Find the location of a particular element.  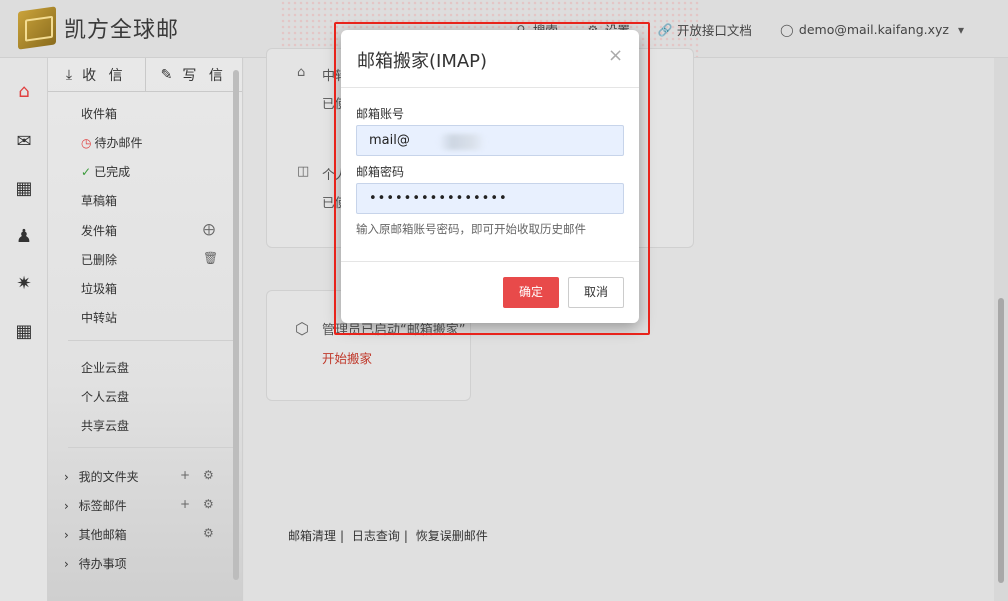

sidebar-item-drafts: 草稿箱 is located at coordinates (99, 200).